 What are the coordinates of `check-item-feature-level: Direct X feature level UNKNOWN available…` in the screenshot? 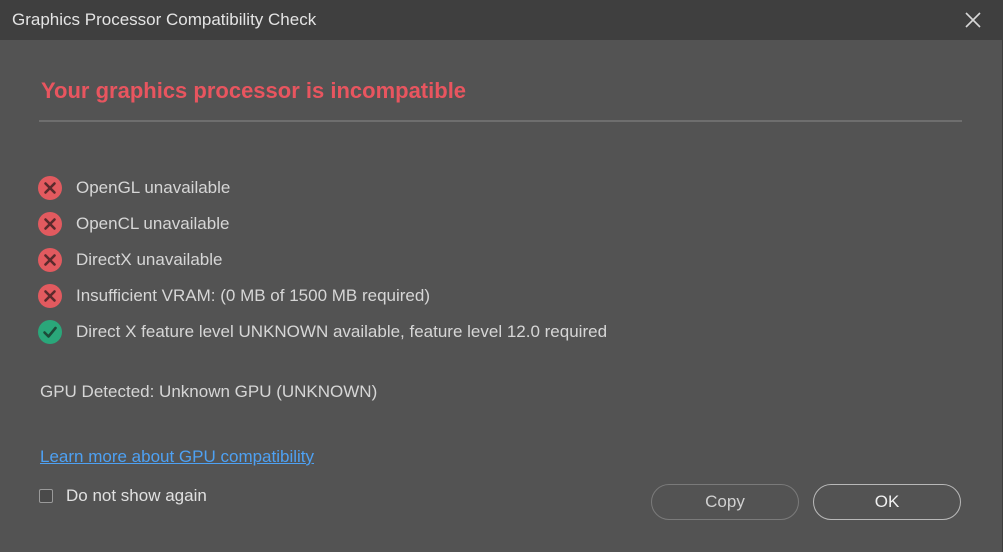 It's located at (322, 332).